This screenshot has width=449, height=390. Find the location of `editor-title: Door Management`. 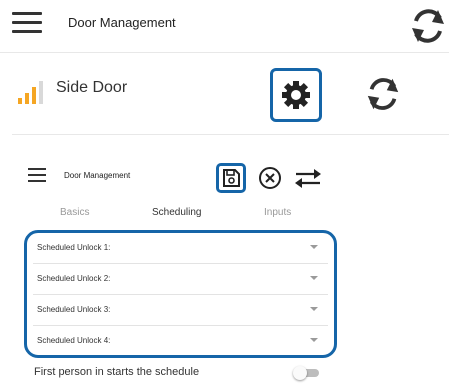

editor-title: Door Management is located at coordinates (97, 175).